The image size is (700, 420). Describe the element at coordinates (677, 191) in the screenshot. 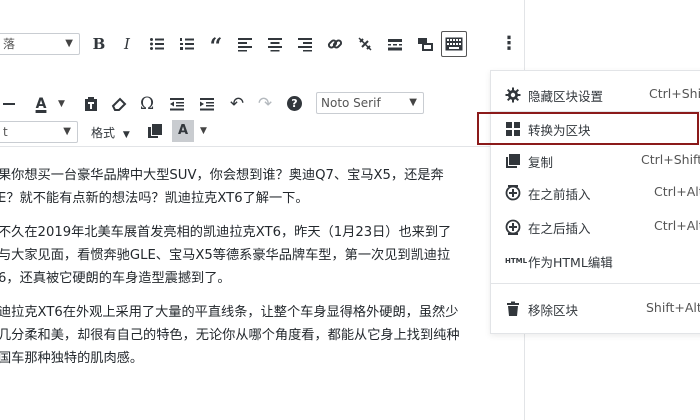

I see `menu-item-shortcut: Ctrl+Alt+T` at that location.